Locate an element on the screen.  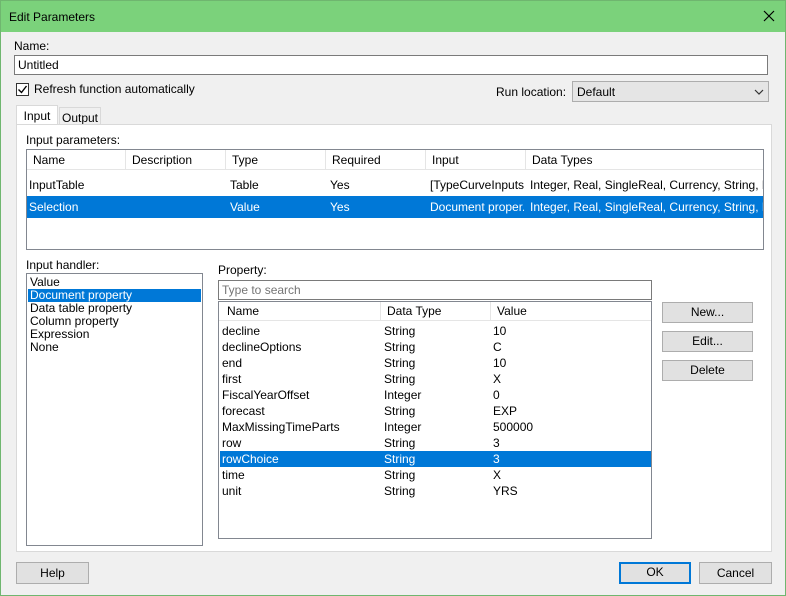
column-header-required: Required is located at coordinates (376, 160).